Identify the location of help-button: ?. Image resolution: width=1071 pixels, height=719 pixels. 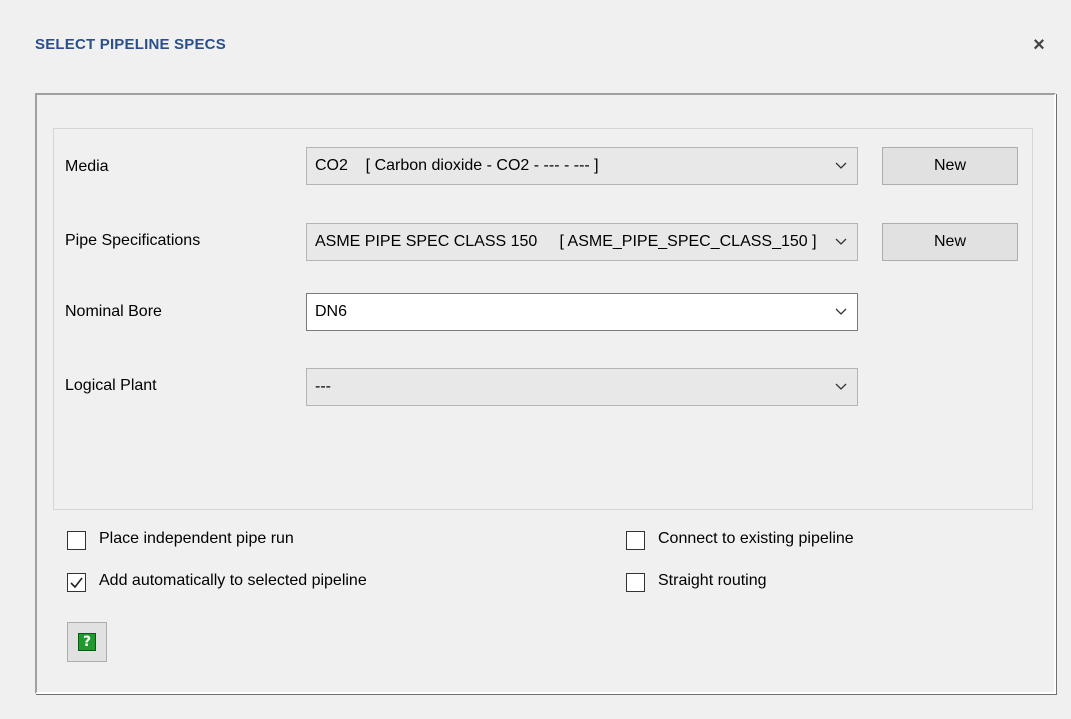
(87, 642).